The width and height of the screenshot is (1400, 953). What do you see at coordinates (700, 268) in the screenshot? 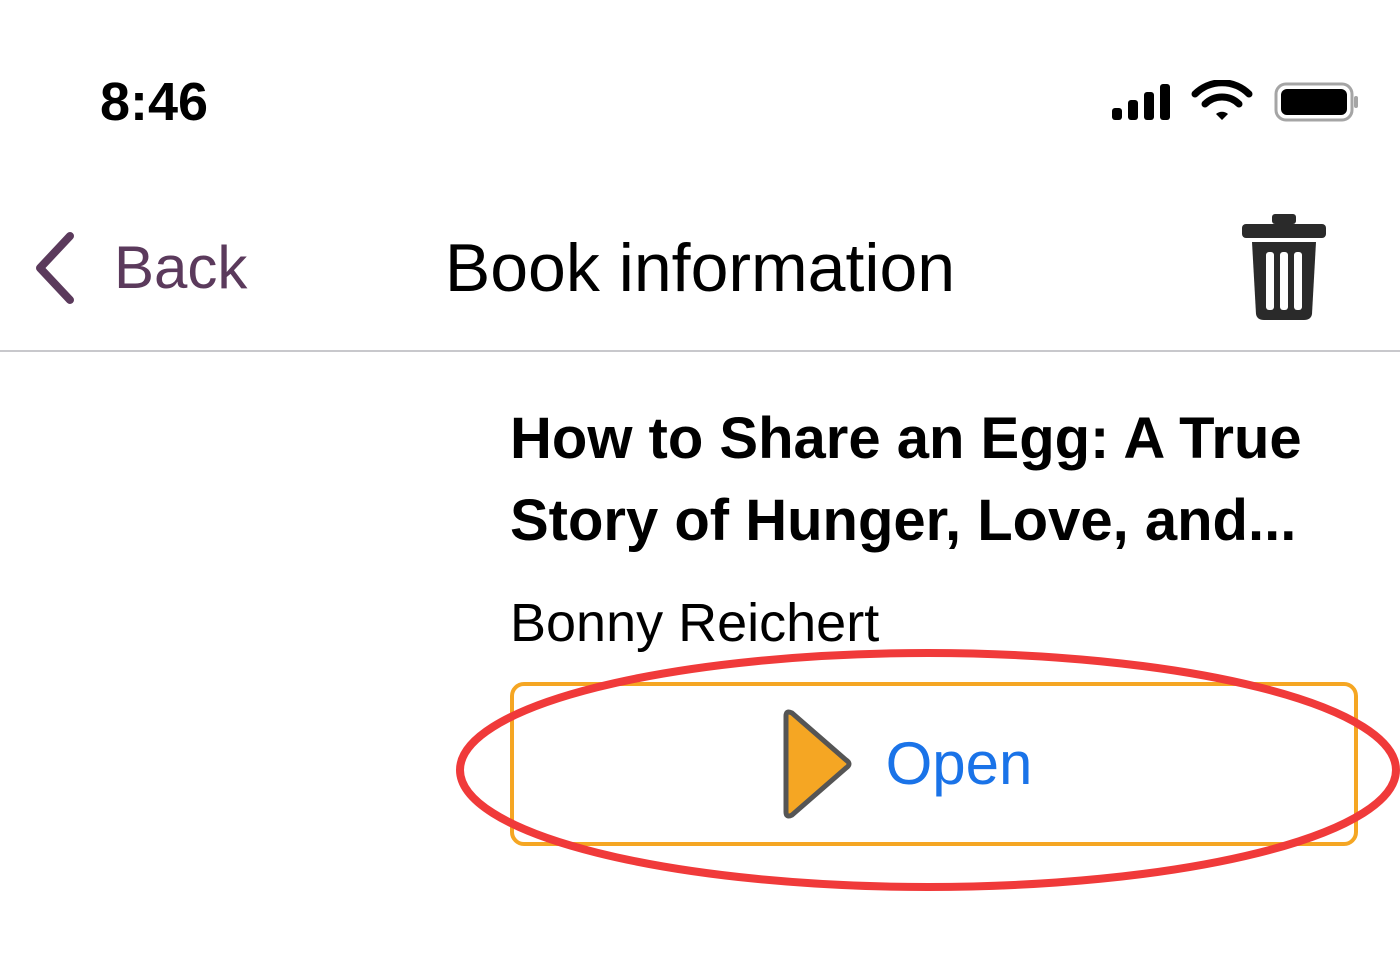
I see `page-title: Book information` at bounding box center [700, 268].